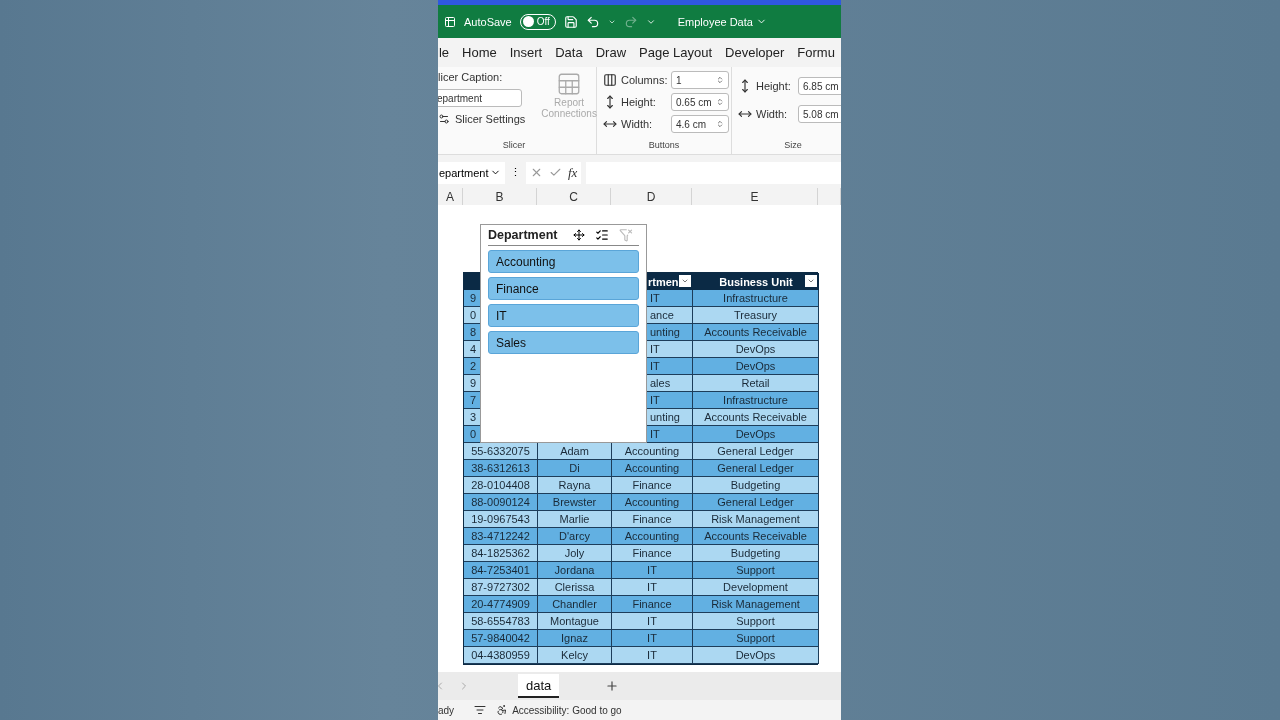  I want to click on caret-icon, so click(811, 281).